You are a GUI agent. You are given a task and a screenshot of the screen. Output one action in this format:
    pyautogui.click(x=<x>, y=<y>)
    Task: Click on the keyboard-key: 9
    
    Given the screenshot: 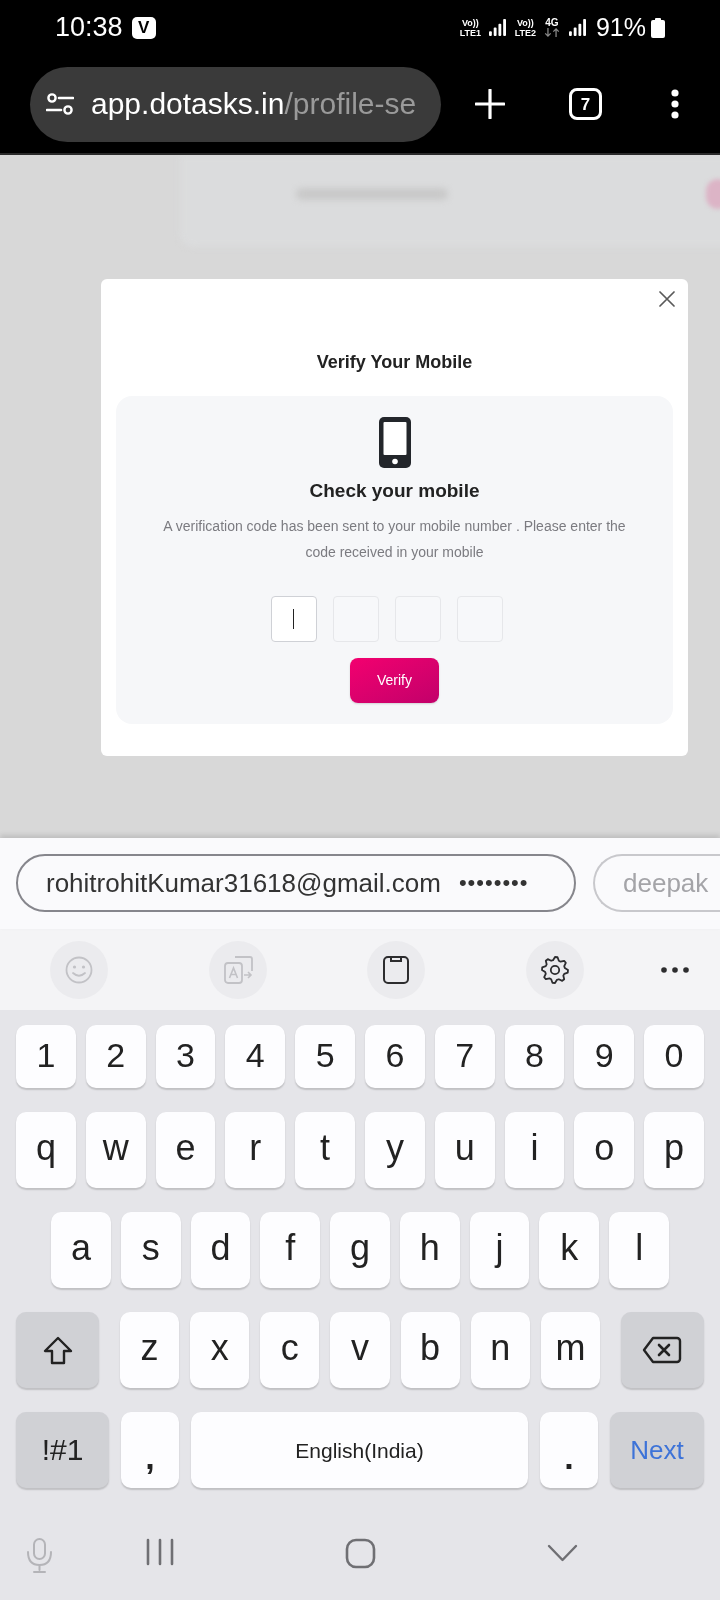 What is the action you would take?
    pyautogui.click(x=604, y=1056)
    